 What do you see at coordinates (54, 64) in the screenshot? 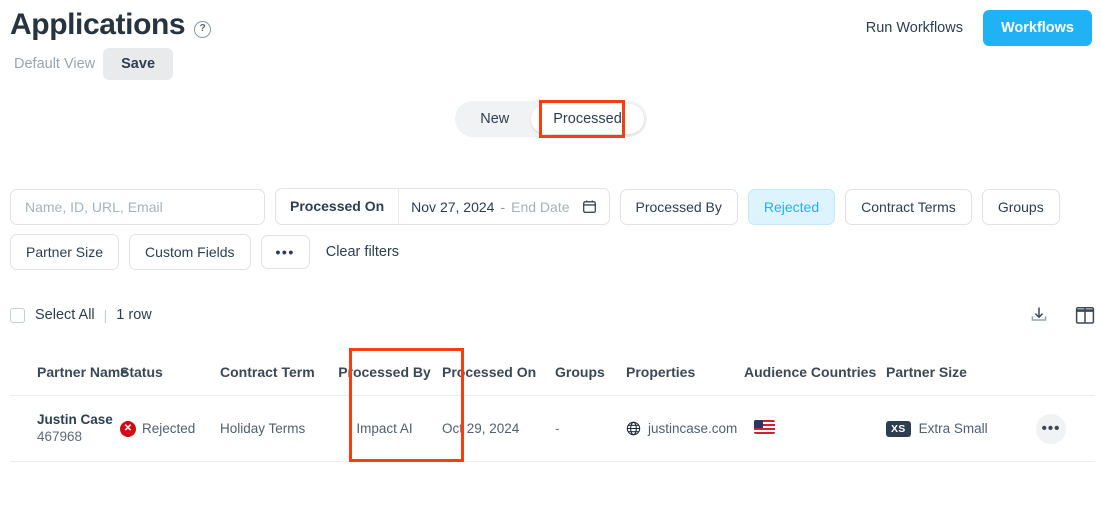
I see `default-view-label: Default View` at bounding box center [54, 64].